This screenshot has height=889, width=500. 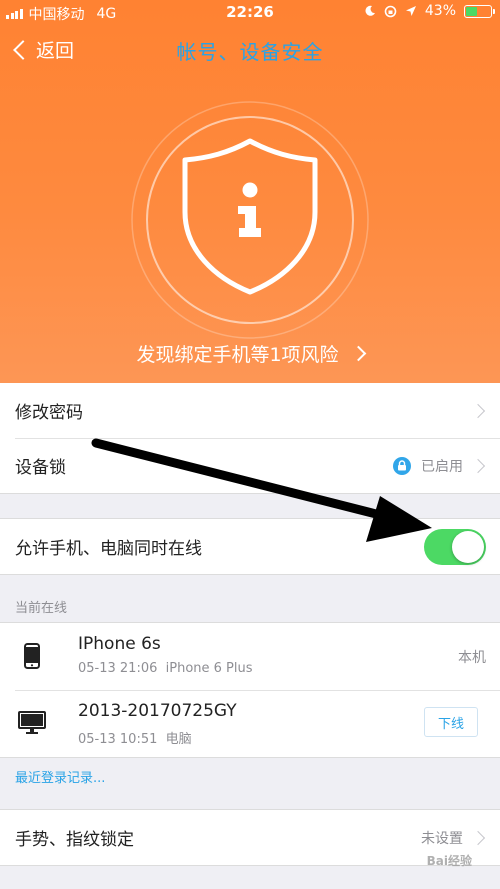 What do you see at coordinates (402, 465) in the screenshot?
I see `lock-icon` at bounding box center [402, 465].